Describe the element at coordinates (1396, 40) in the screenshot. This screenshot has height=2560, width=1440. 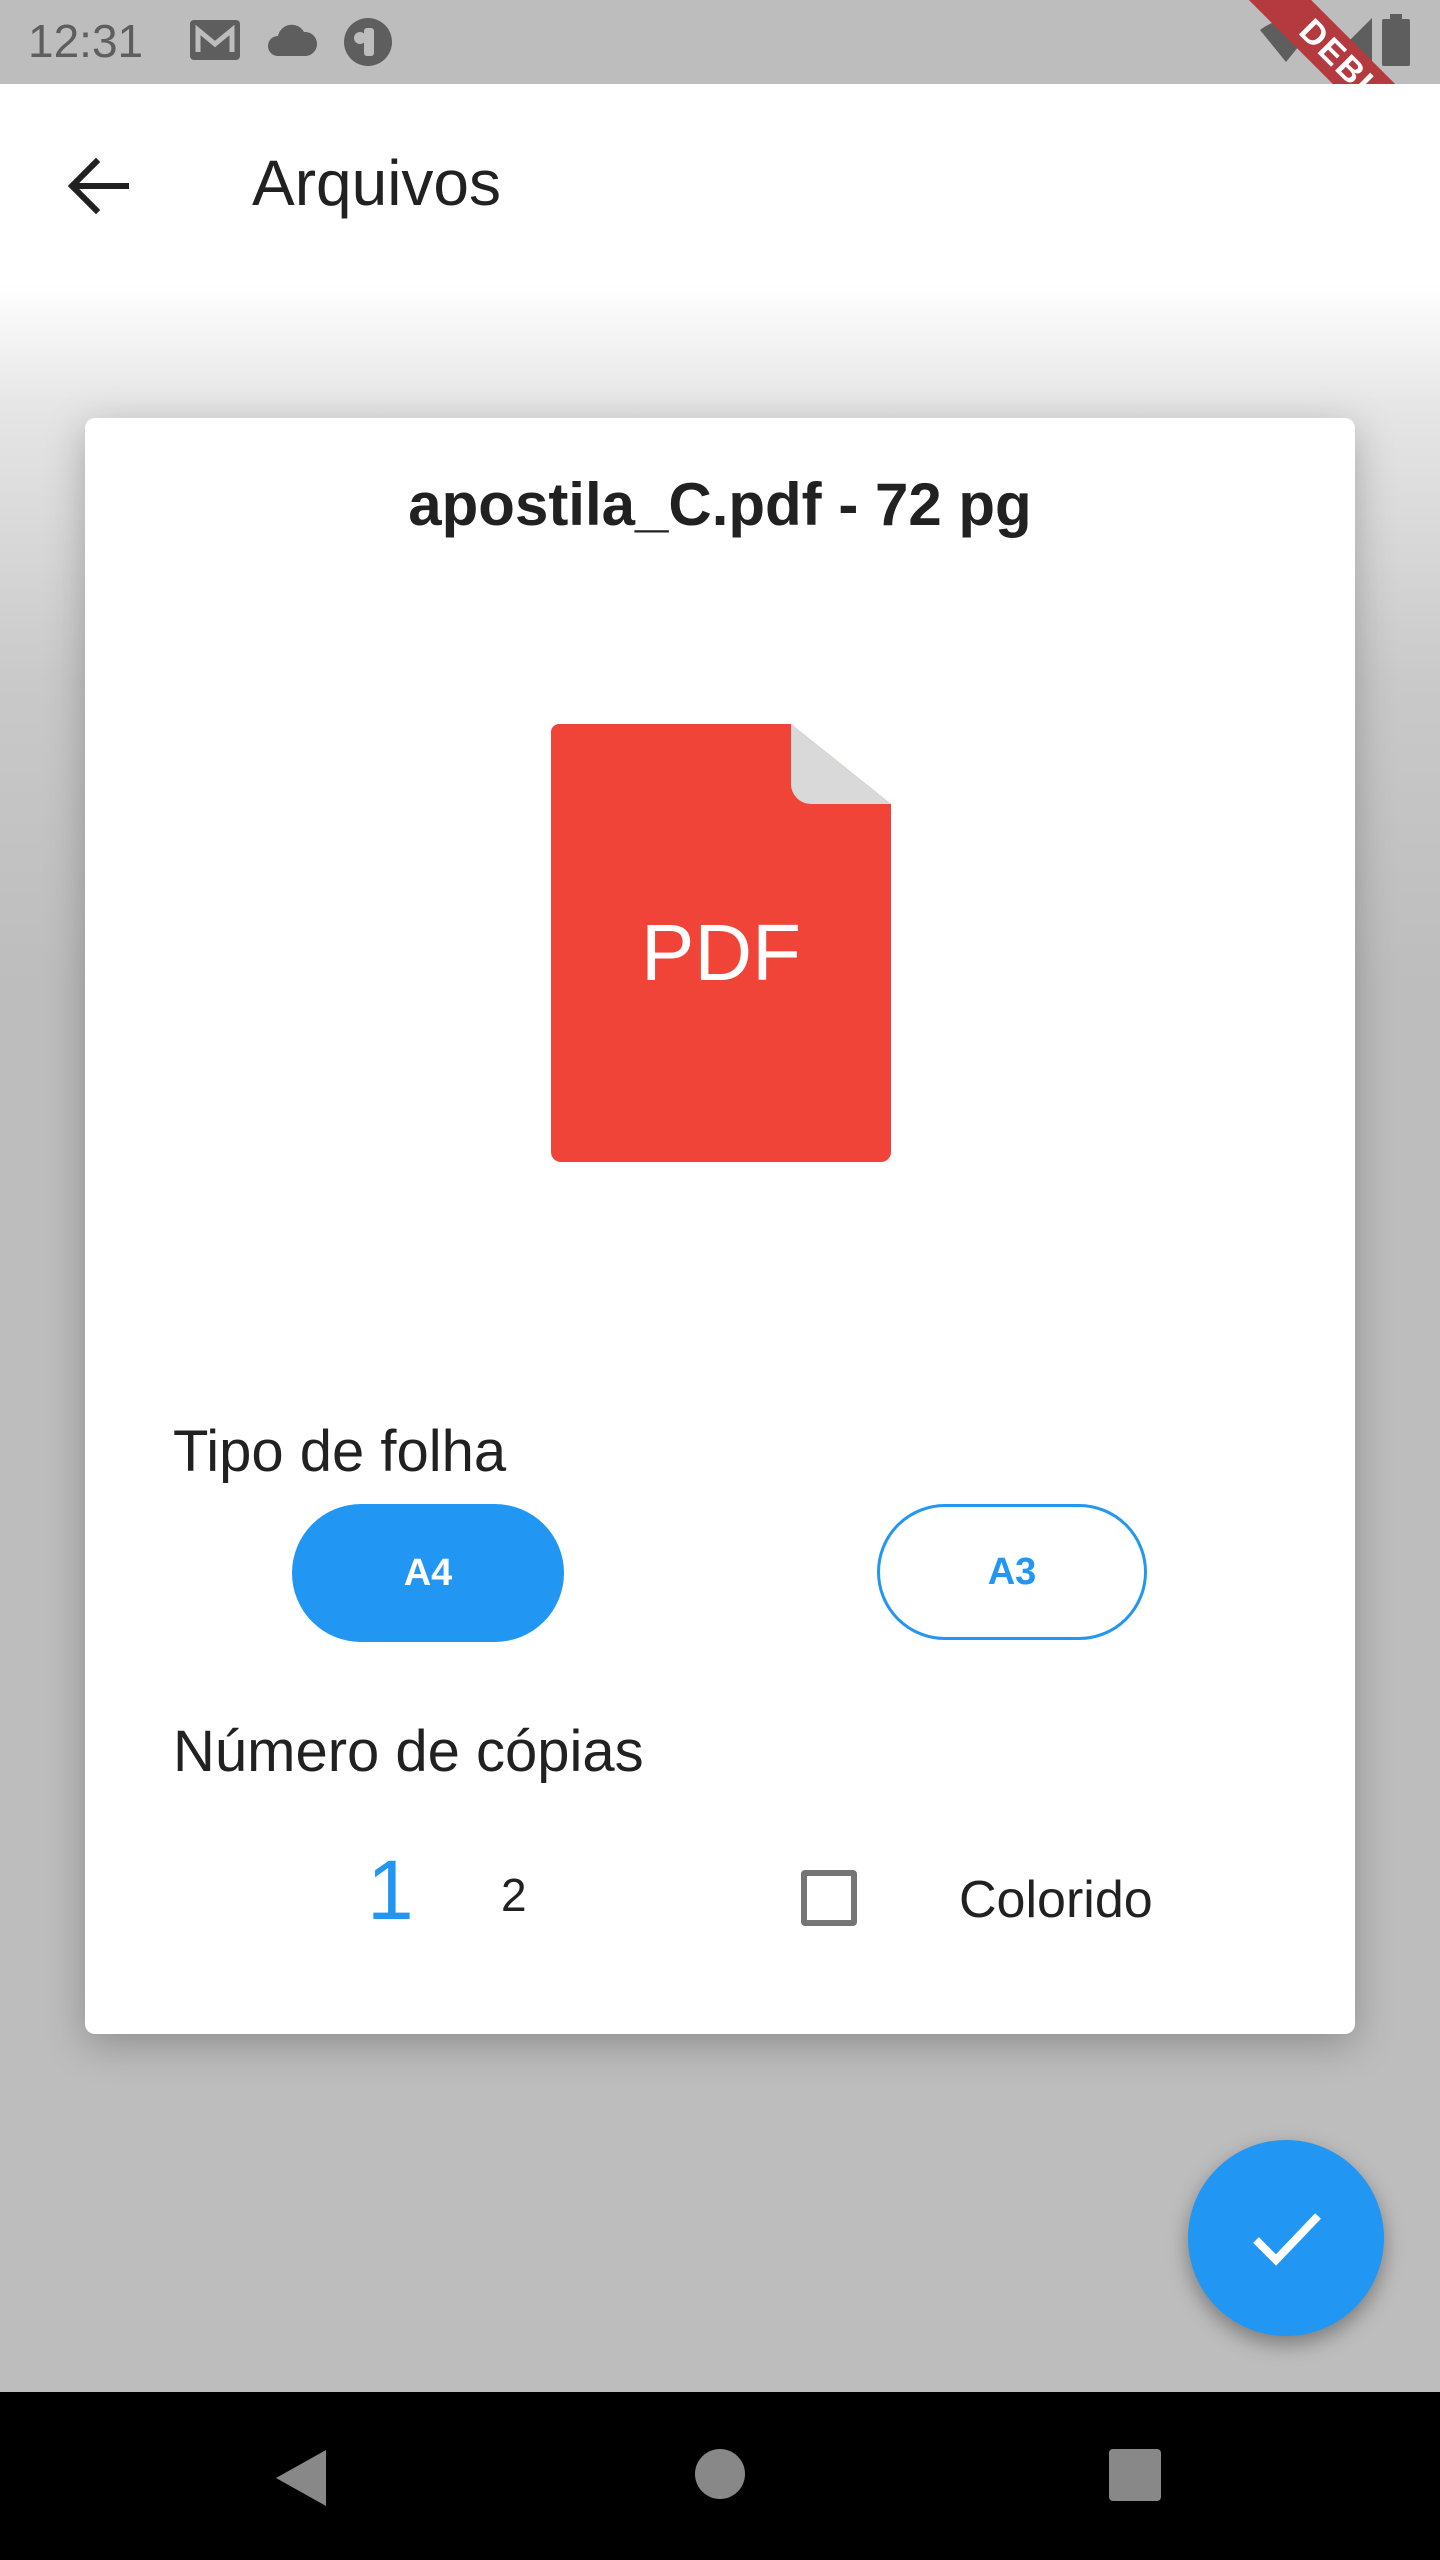
I see `battery-icon` at that location.